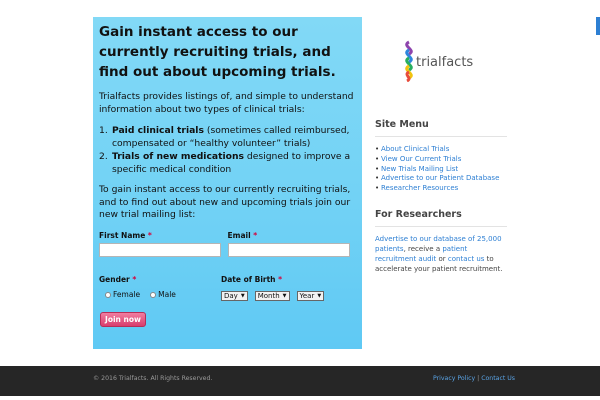 The image size is (600, 400). I want to click on gender-label: Gender *, so click(118, 279).